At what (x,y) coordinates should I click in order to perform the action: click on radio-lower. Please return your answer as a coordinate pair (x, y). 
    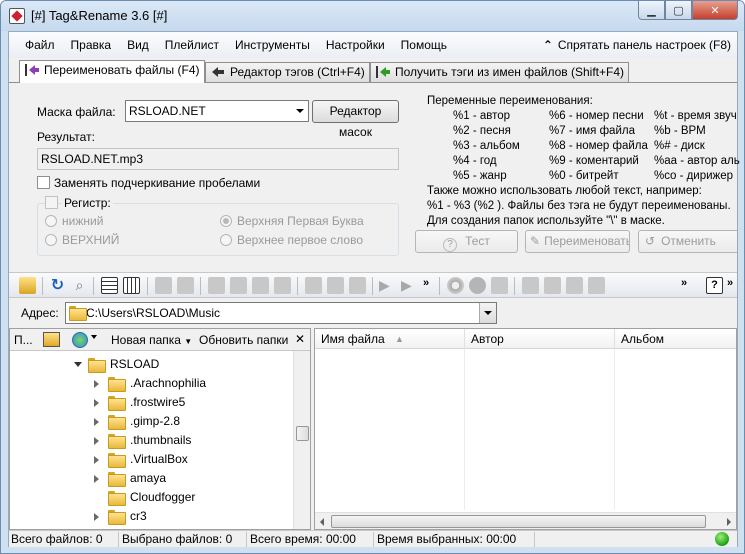
    Looking at the image, I should click on (51, 221).